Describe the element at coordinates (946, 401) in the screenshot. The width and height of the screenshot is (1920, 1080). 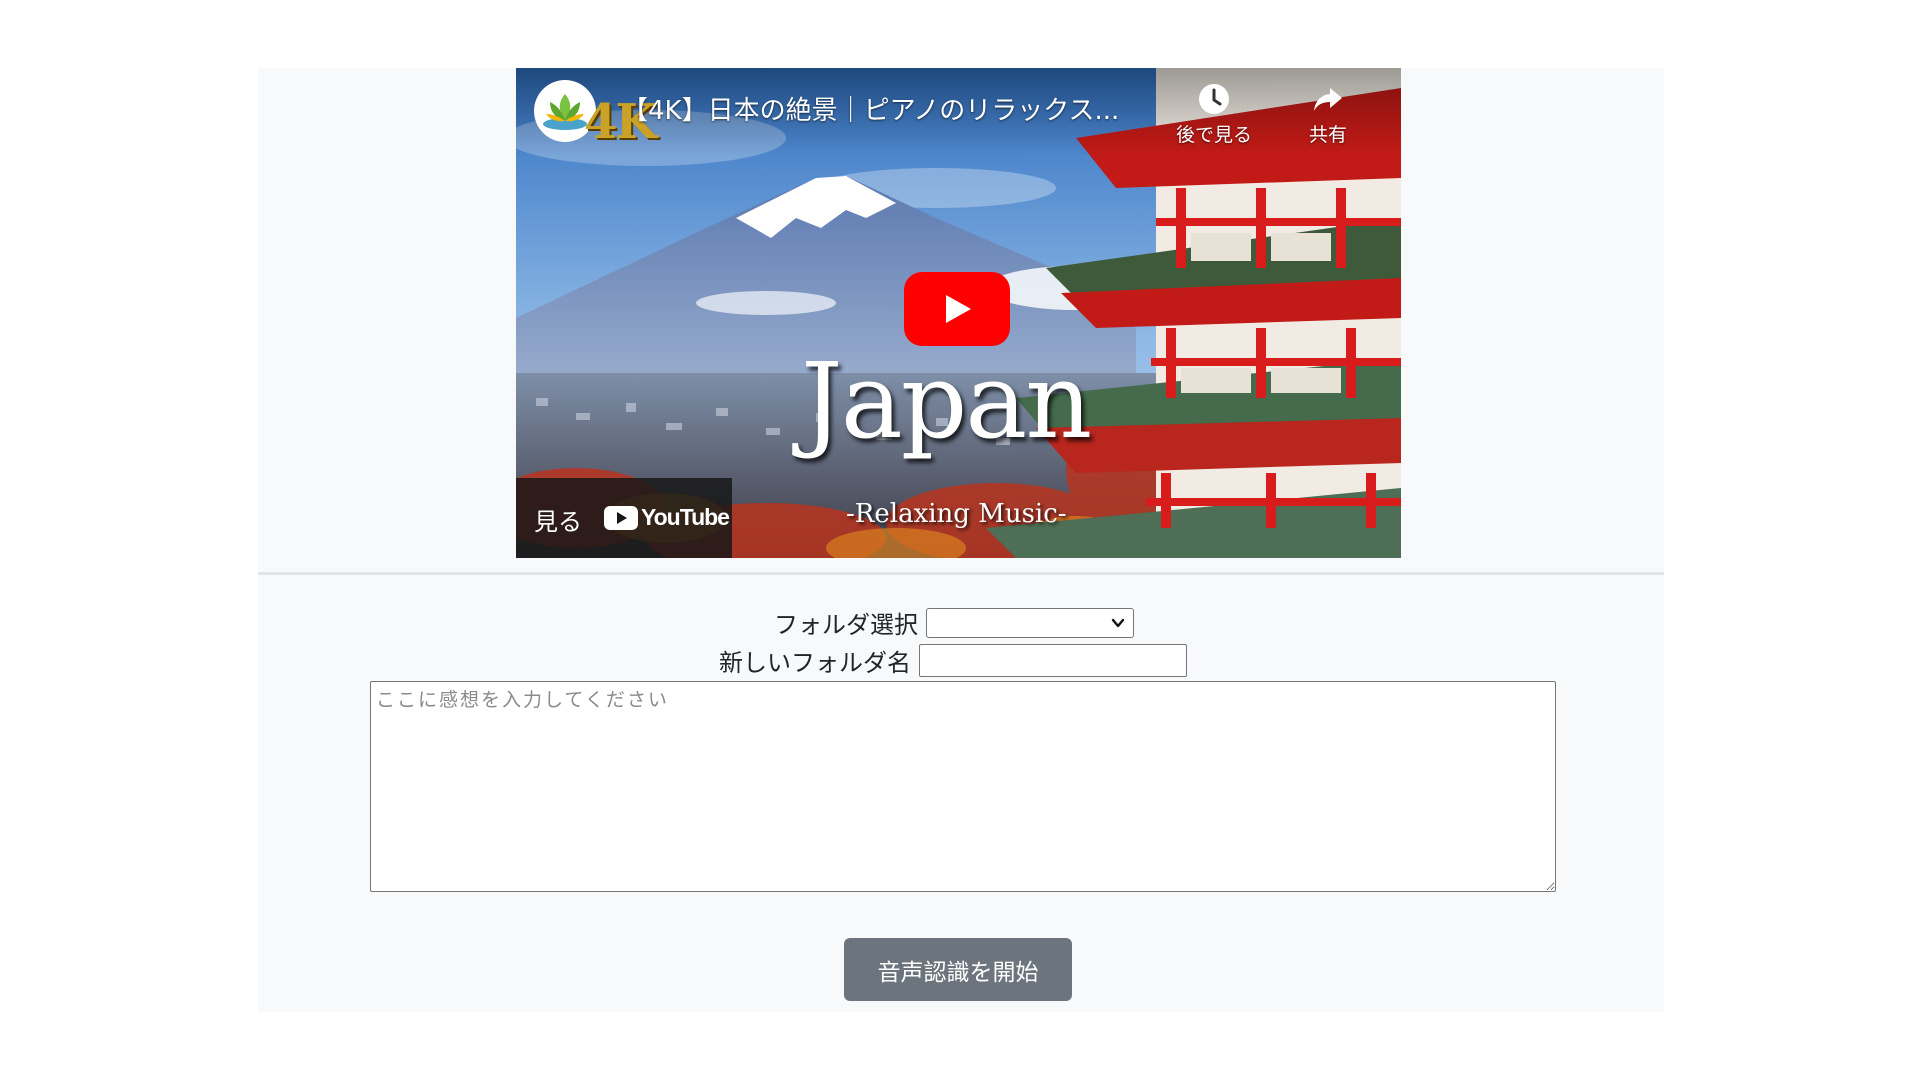
I see `thumbnail-title-text: Japan` at that location.